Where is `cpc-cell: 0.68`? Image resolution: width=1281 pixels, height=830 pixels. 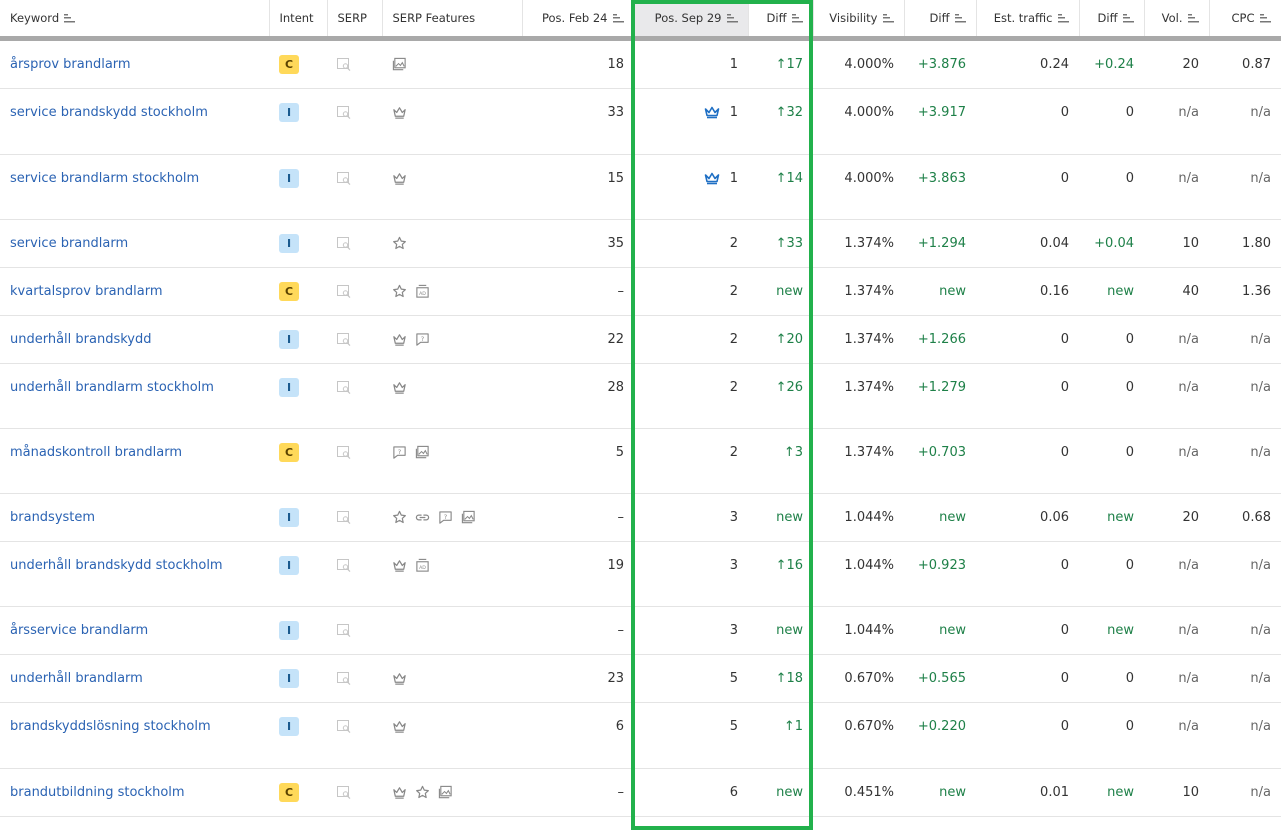 cpc-cell: 0.68 is located at coordinates (1245, 517).